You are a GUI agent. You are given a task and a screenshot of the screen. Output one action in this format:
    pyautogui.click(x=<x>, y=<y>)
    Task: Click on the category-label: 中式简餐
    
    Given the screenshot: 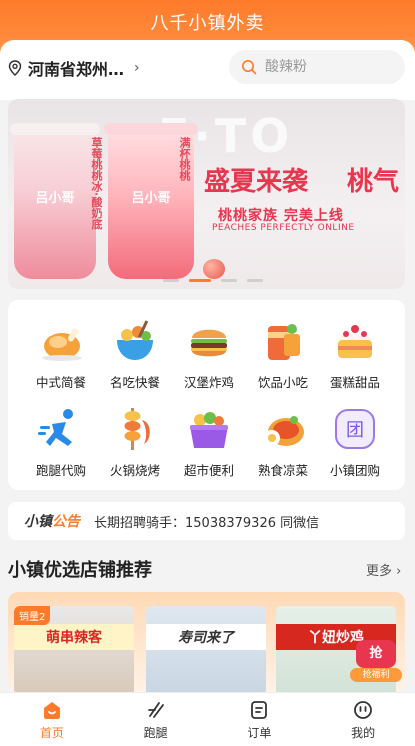 What is the action you would take?
    pyautogui.click(x=60, y=382)
    